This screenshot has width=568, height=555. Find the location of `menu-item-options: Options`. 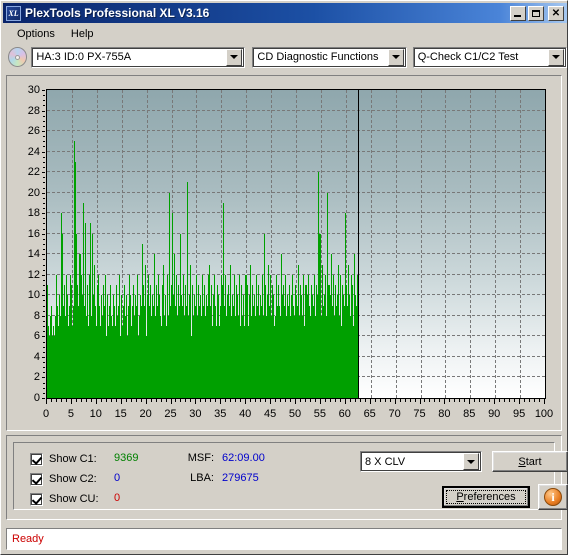

menu-item-options: Options is located at coordinates (36, 34).